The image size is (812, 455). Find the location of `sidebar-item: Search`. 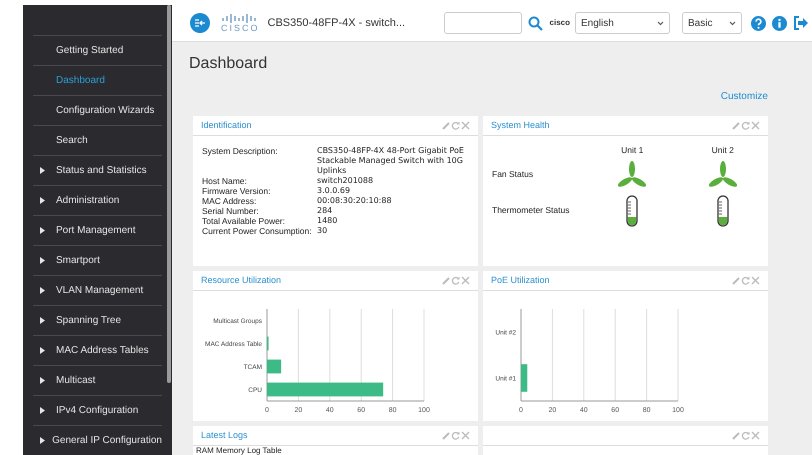

sidebar-item: Search is located at coordinates (97, 140).